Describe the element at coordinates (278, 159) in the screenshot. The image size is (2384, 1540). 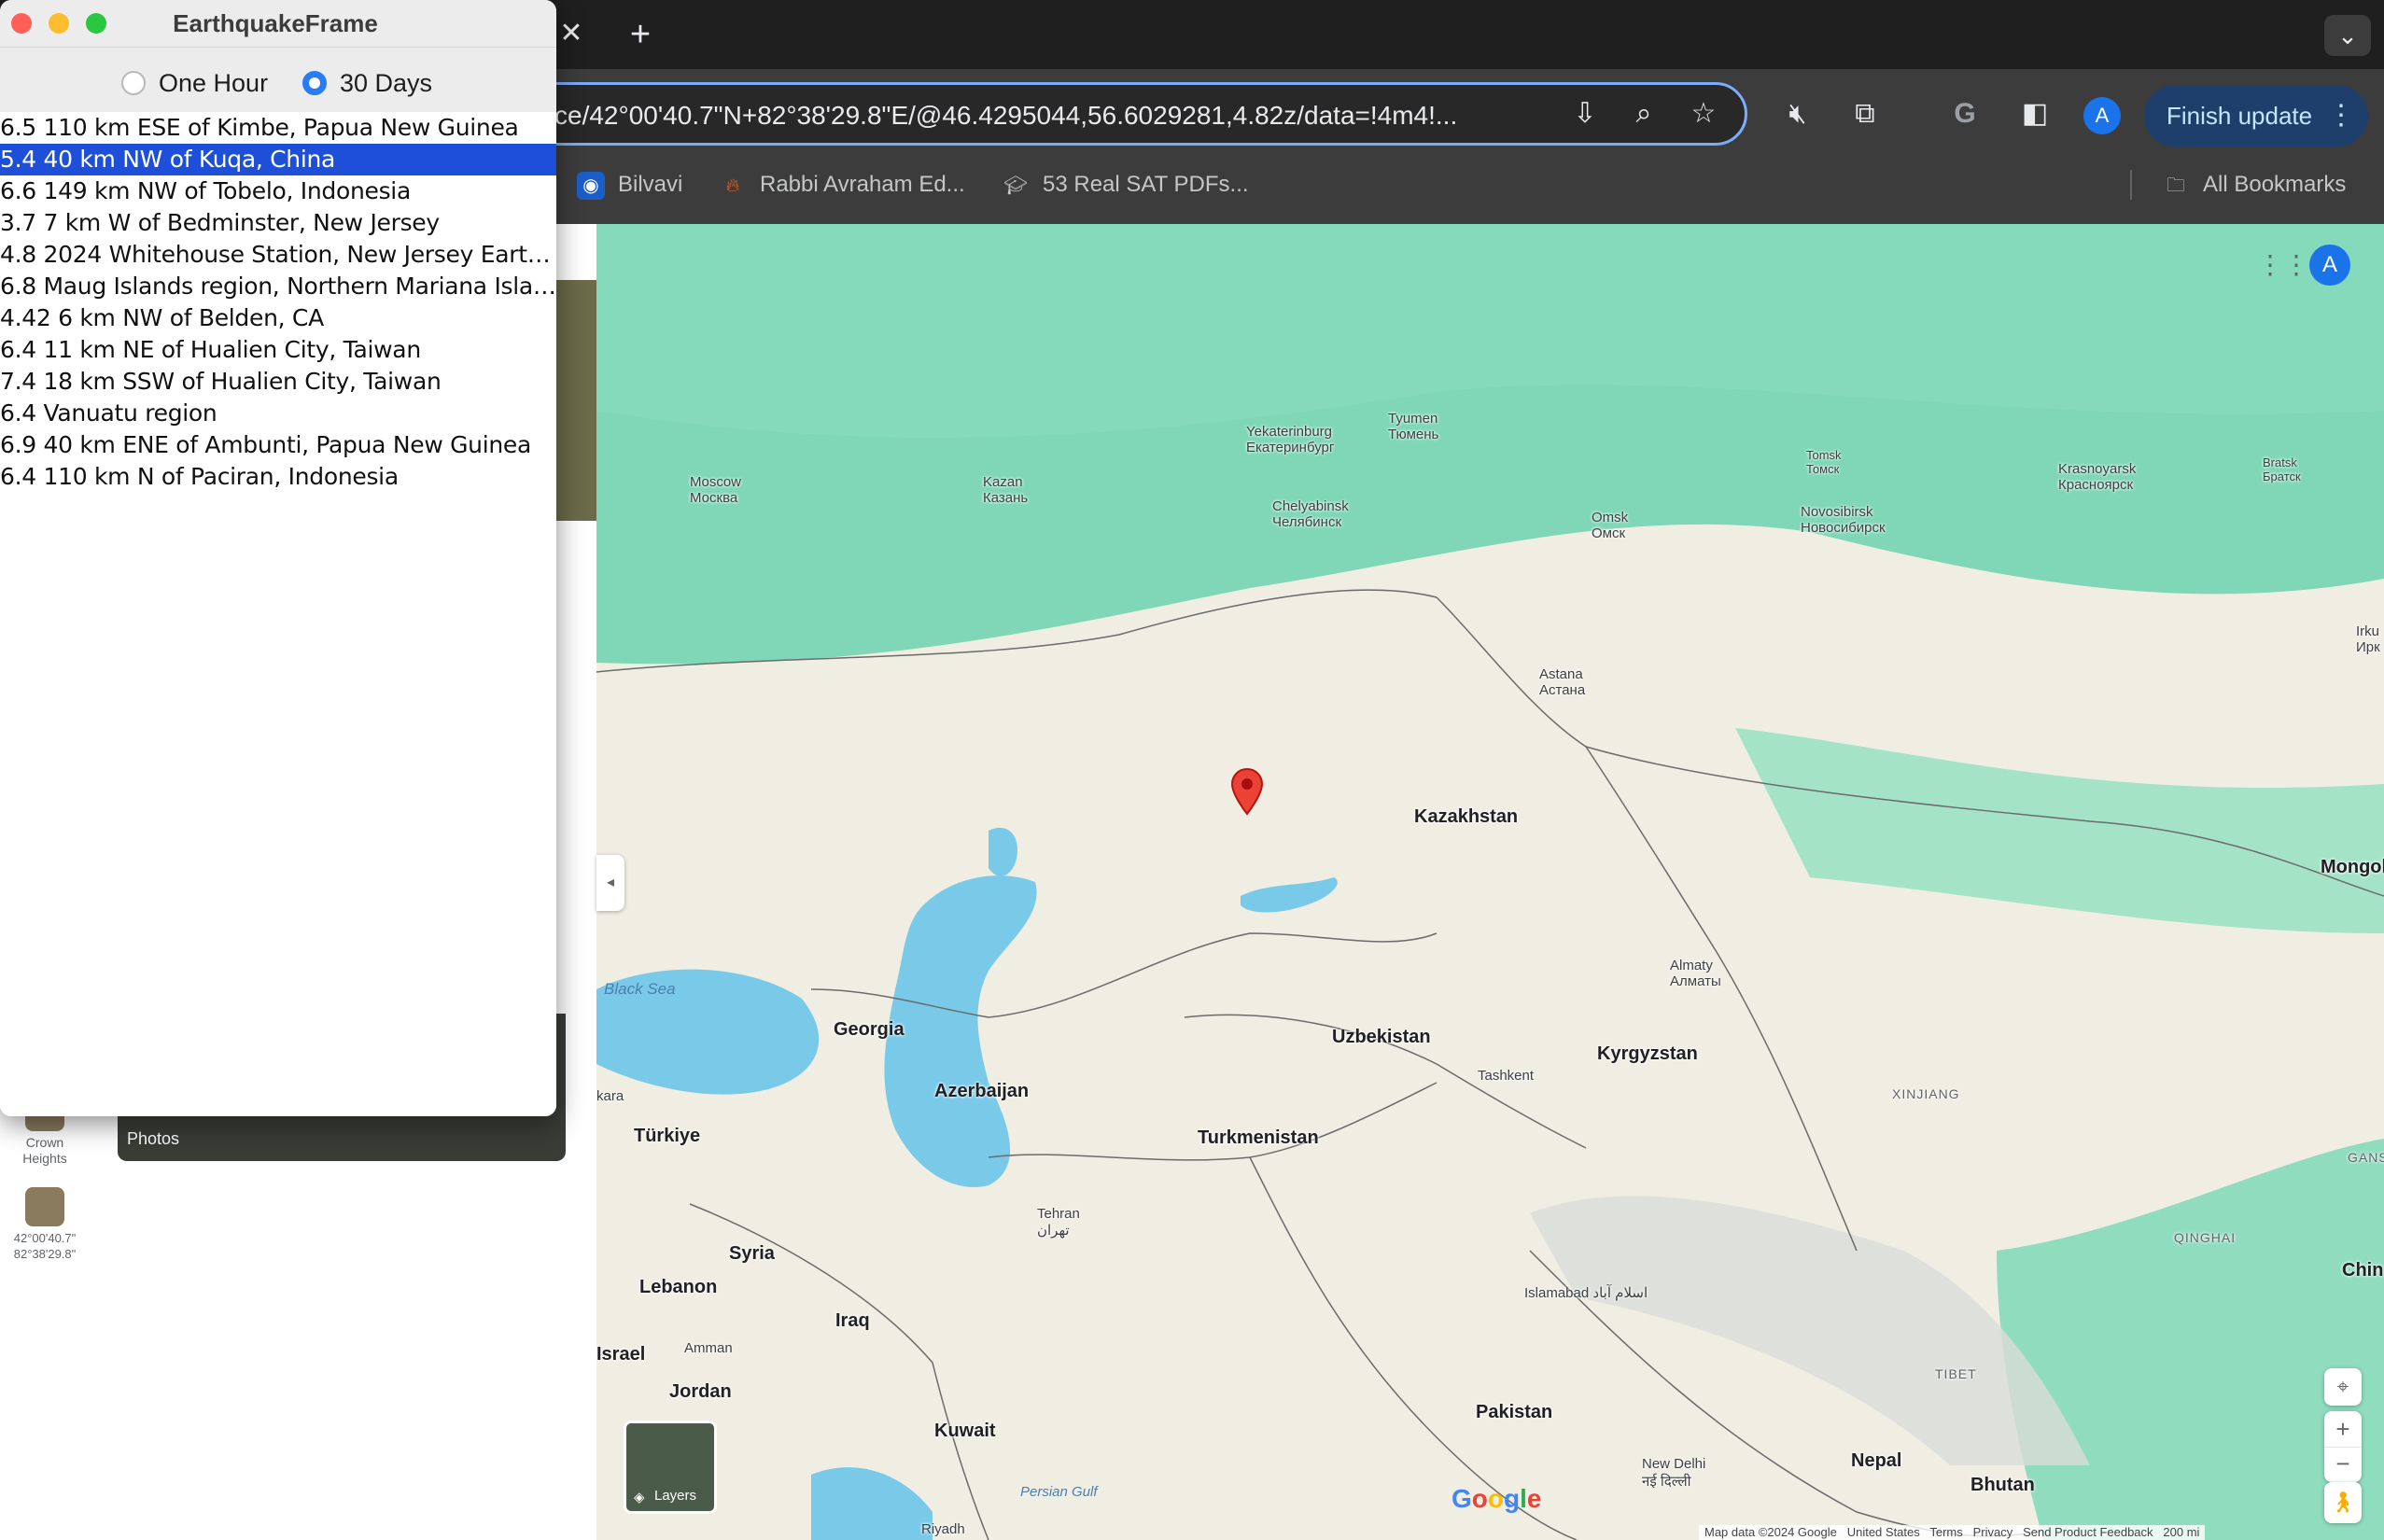
I see `earthquake-list-item-selected: 5.4 40 km NW of Kuqa, China` at that location.